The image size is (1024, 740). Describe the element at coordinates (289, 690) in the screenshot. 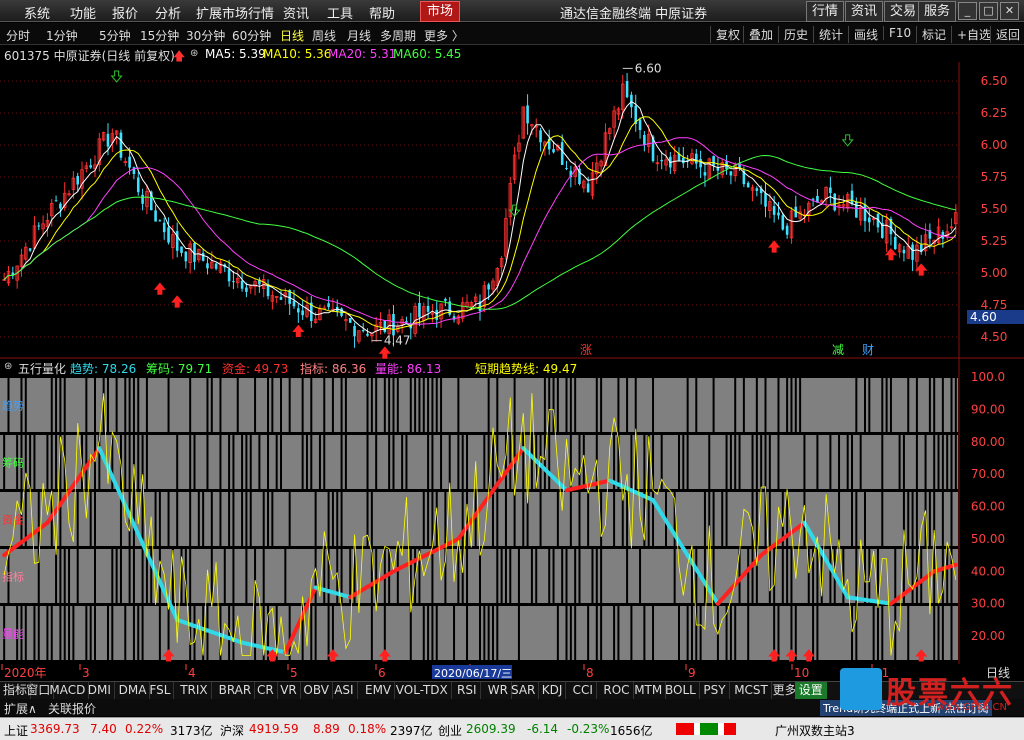

I see `tab-vr: VR` at that location.